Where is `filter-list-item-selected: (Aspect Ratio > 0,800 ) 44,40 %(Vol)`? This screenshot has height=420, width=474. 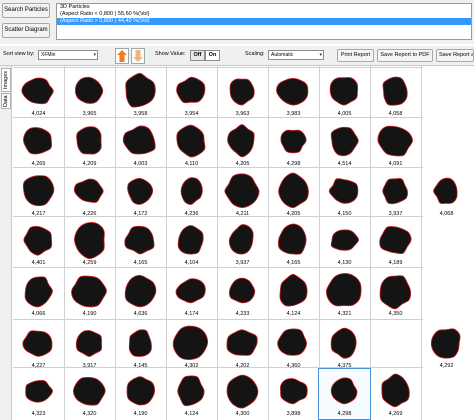
filter-list-item-selected: (Aspect Ratio > 0,800 ) 44,40 %(Vol) is located at coordinates (264, 21).